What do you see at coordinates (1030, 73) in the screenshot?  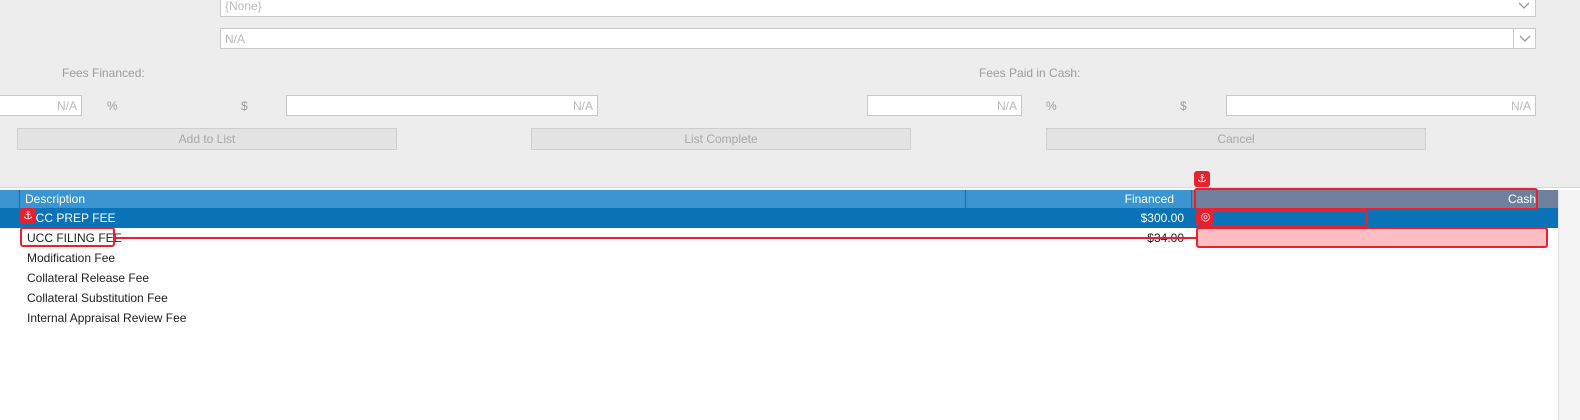 I see `fees-paid-cash-label: Fees Paid in Cash:` at bounding box center [1030, 73].